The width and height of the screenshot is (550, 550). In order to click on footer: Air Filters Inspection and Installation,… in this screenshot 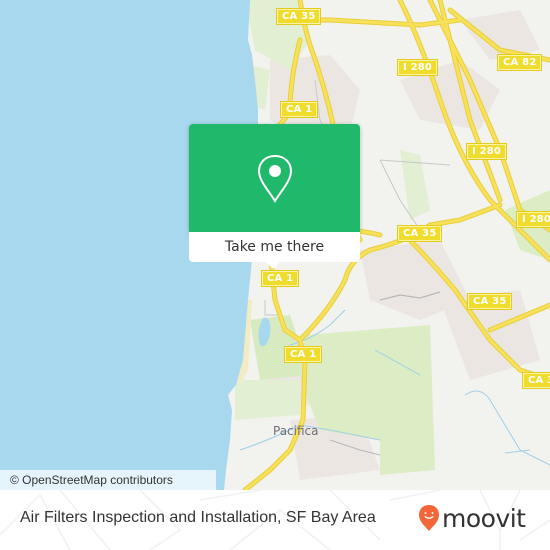, I will do `click(275, 520)`.